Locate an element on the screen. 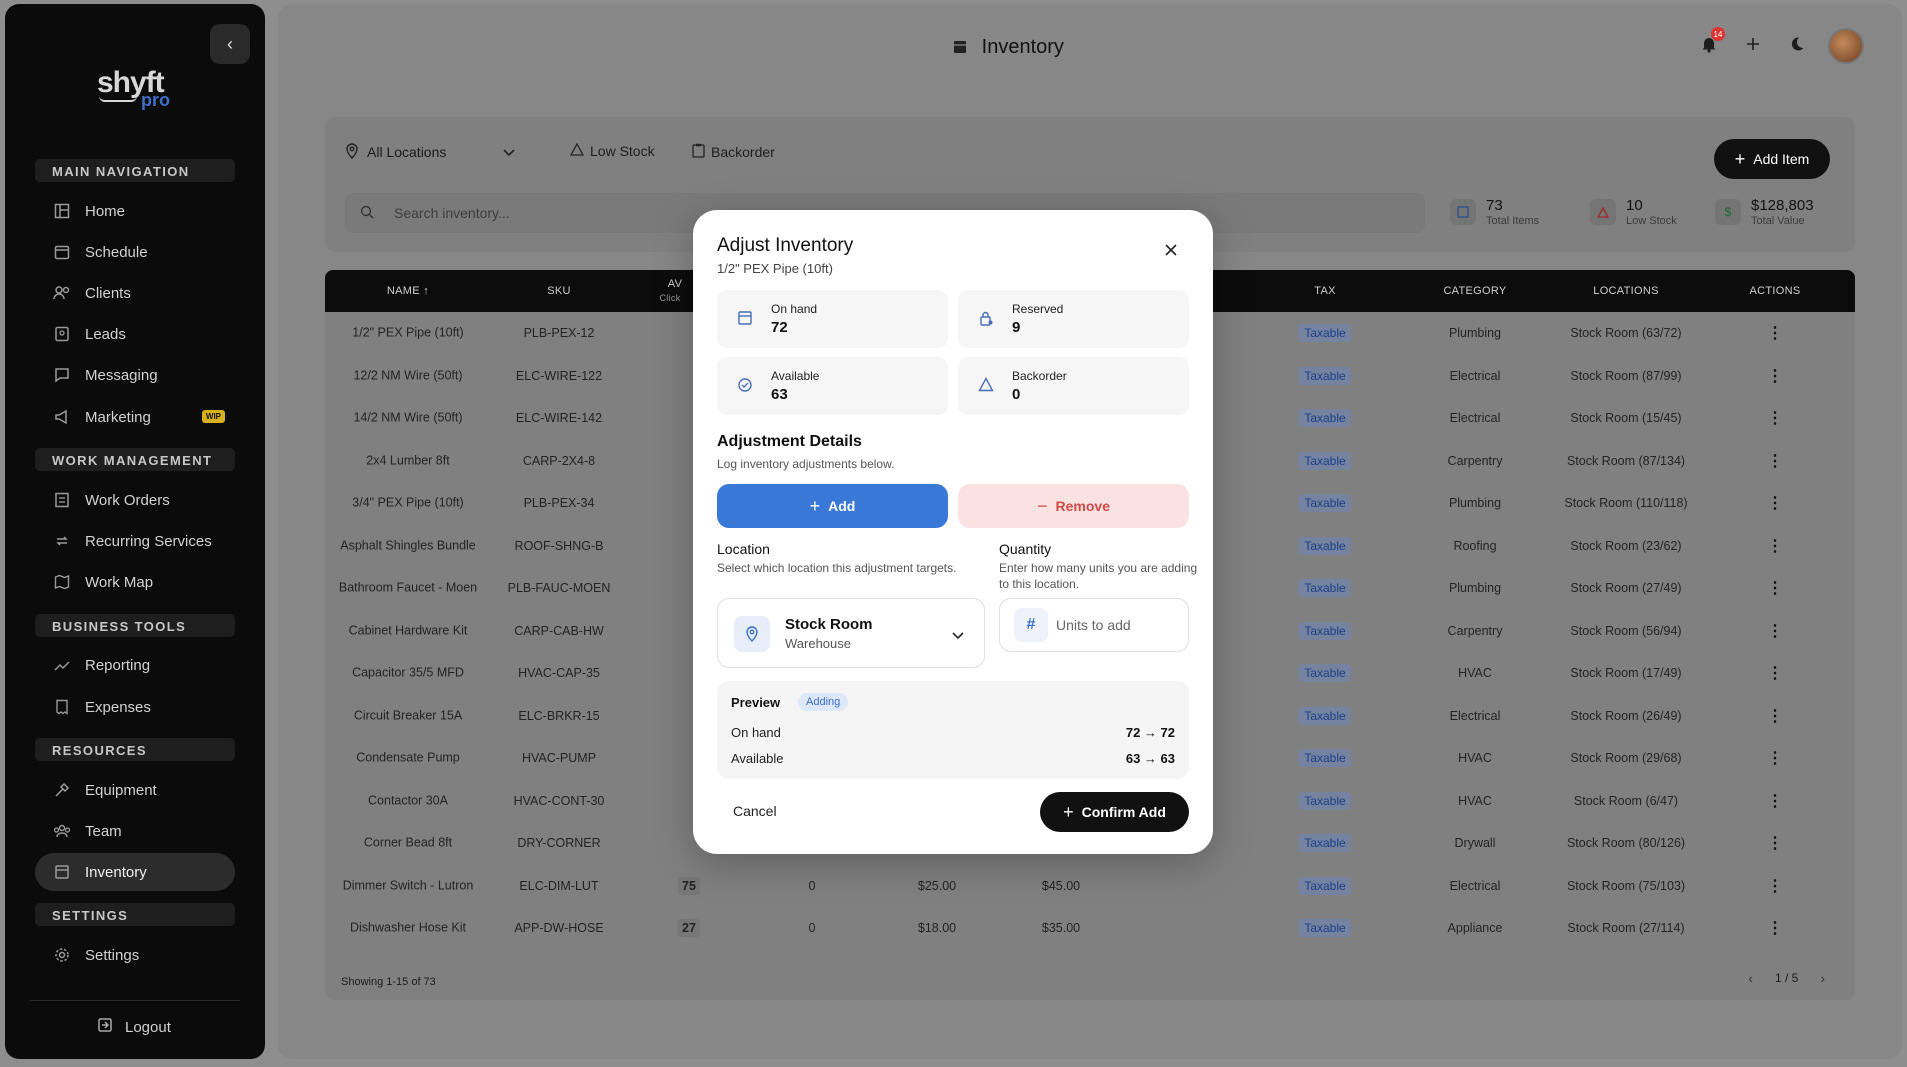 This screenshot has width=1907, height=1067. cell-sku: ELC-BRKR-15 is located at coordinates (558, 716).